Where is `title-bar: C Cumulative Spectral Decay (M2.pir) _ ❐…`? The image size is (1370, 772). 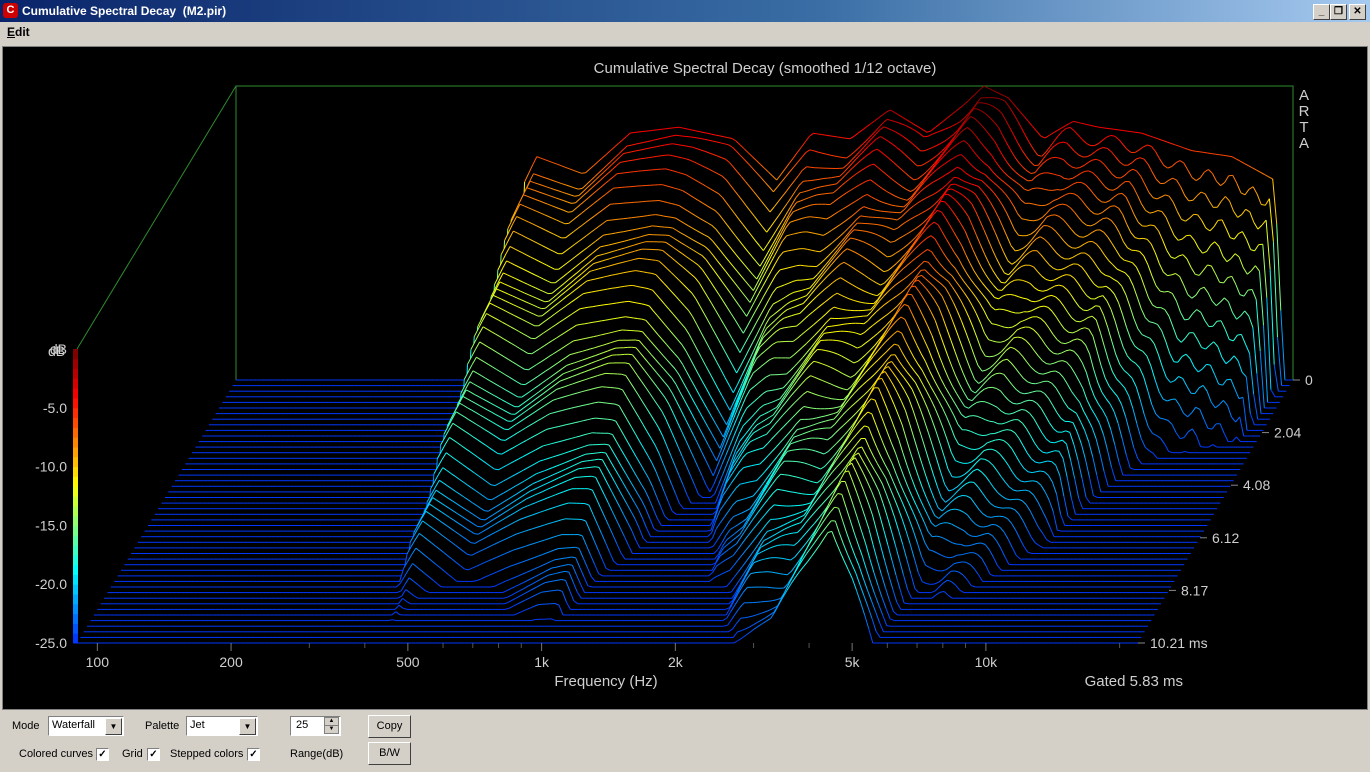
title-bar: C Cumulative Spectral Decay (M2.pir) _ ❐… is located at coordinates (685, 11).